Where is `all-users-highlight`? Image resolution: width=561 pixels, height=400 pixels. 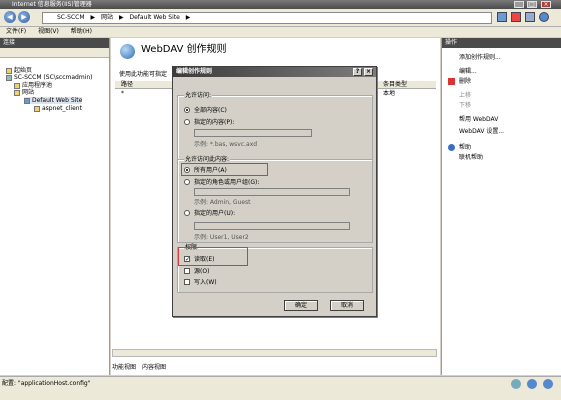
all-users-highlight is located at coordinates (224, 169).